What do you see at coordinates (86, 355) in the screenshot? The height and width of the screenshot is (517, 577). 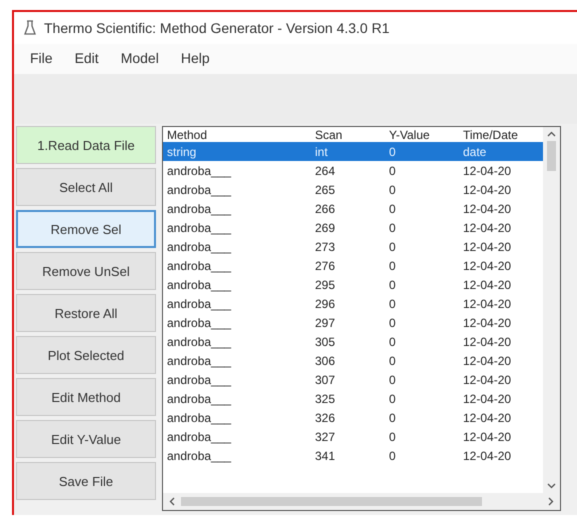 I see `action-button: Plot Selected` at bounding box center [86, 355].